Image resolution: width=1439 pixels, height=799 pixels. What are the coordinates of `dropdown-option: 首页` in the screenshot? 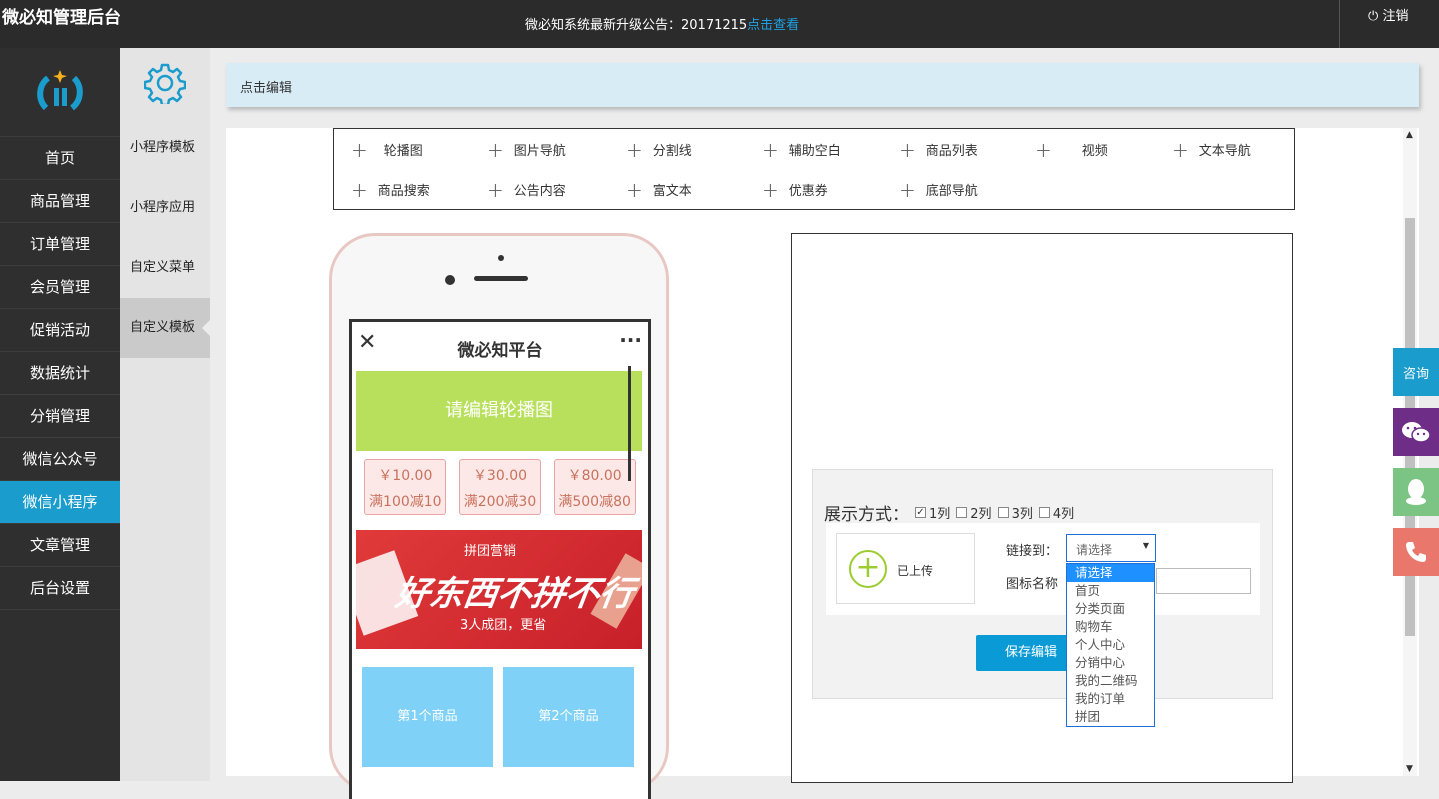 It's located at (1110, 591).